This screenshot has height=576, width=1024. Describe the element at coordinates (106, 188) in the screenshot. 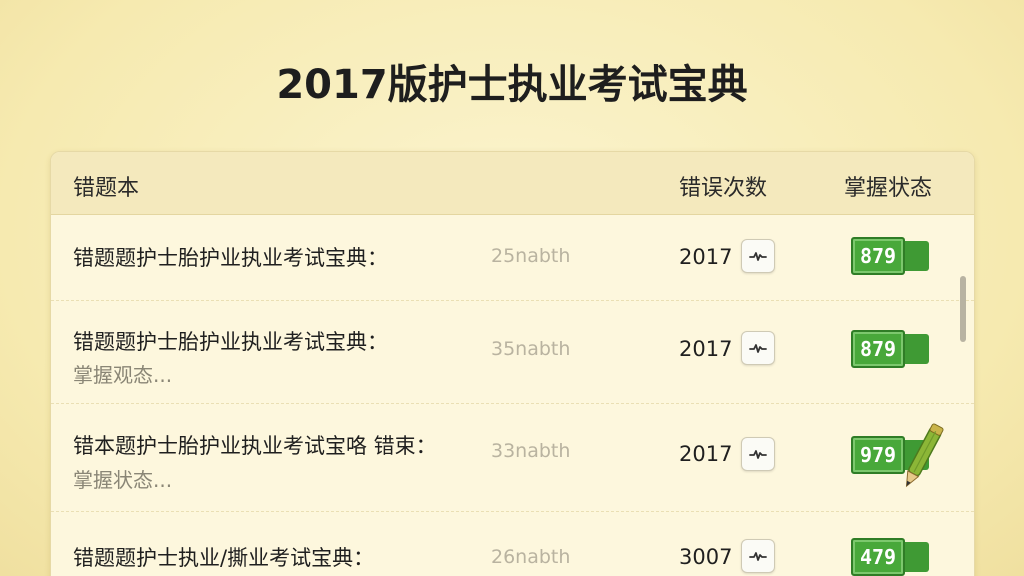

I see `header-wrong-questions: 错题本` at that location.